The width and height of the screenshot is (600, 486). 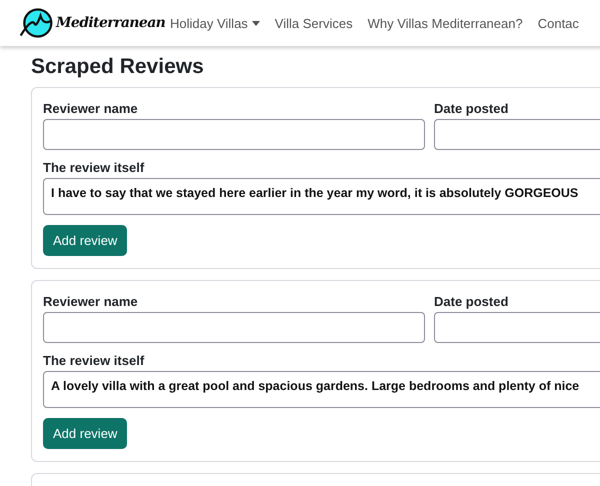 I want to click on nav-link: Contac, so click(x=558, y=23).